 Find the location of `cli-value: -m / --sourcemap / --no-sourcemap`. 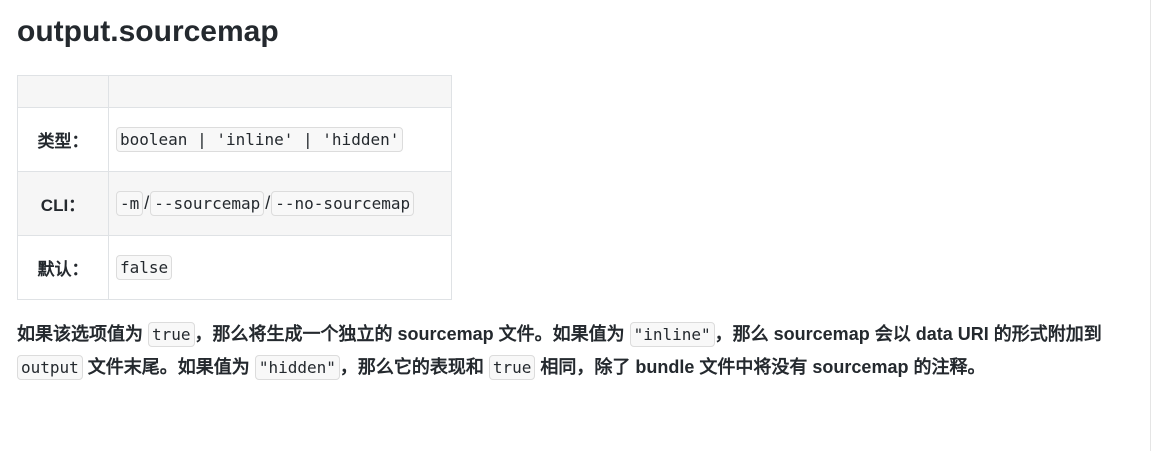

cli-value: -m / --sourcemap / --no-sourcemap is located at coordinates (280, 203).